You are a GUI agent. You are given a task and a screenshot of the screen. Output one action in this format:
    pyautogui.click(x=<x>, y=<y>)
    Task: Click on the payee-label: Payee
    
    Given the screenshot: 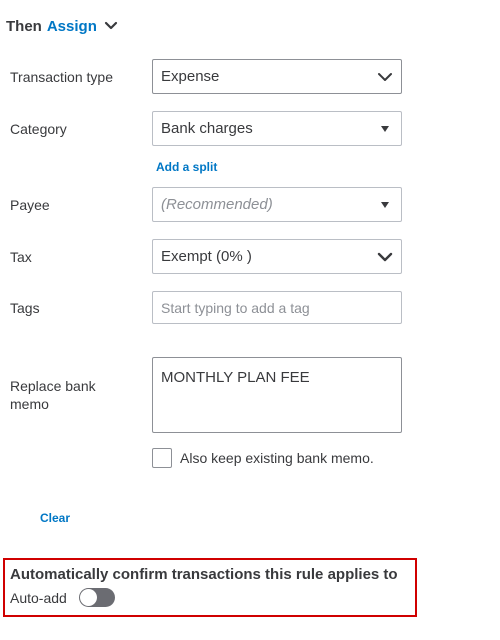 What is the action you would take?
    pyautogui.click(x=30, y=205)
    